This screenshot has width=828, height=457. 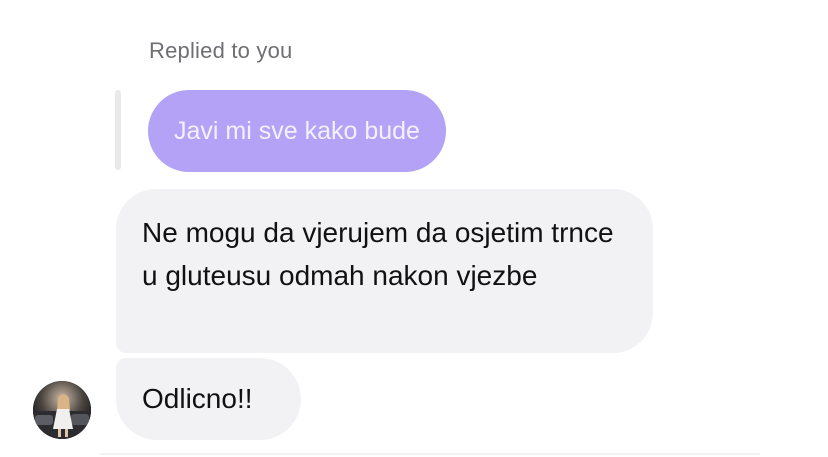 I want to click on message-text: Odlicno!!, so click(x=197, y=398).